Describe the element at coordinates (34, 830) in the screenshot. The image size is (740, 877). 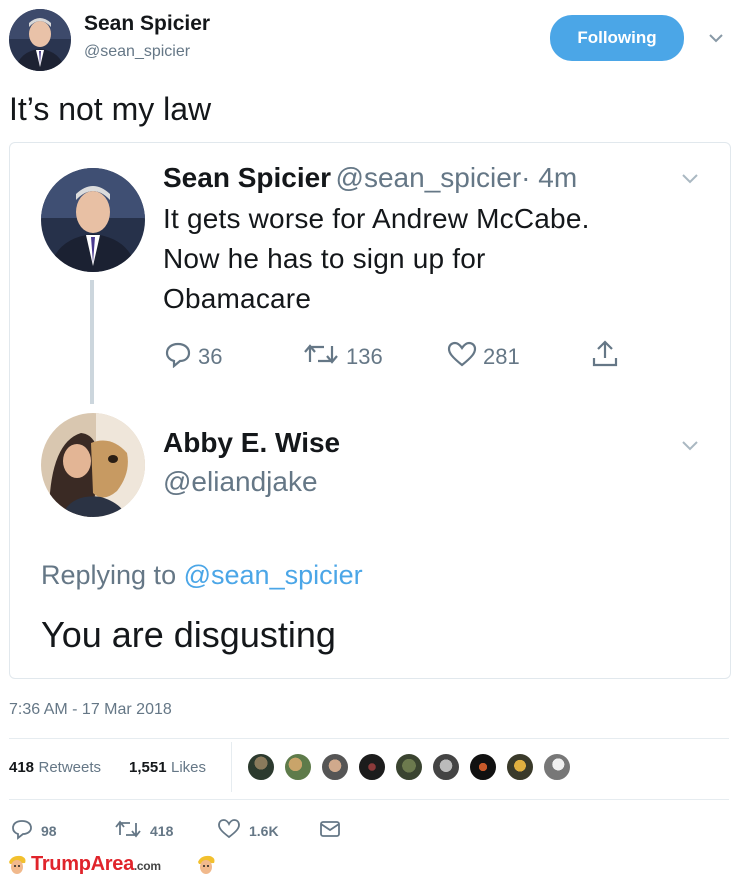
I see `reply-button: 98` at that location.